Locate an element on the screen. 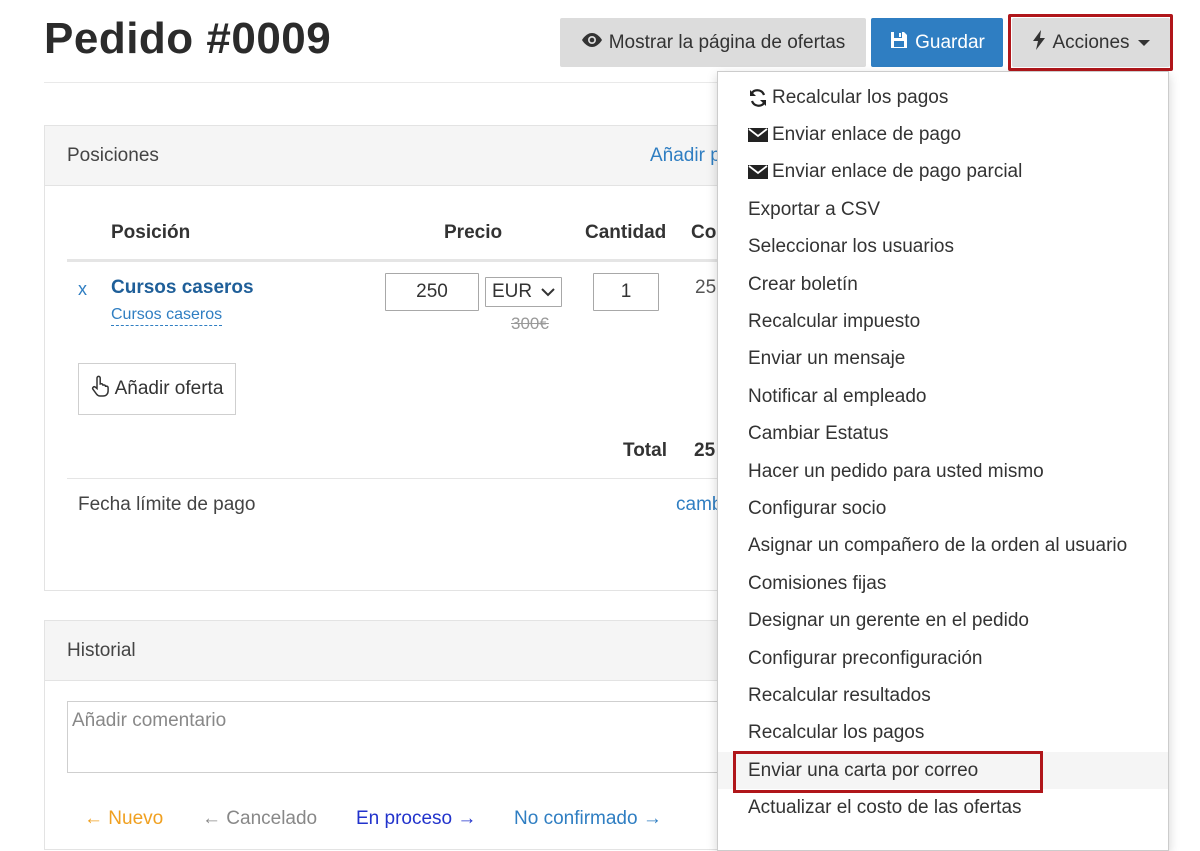 Image resolution: width=1200 pixels, height=851 pixels. history-panel-title: Historial is located at coordinates (101, 650).